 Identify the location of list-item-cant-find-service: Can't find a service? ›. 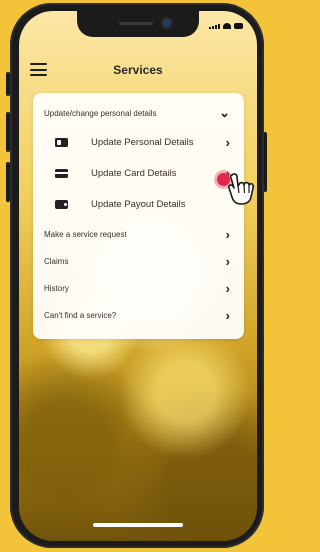
(138, 315).